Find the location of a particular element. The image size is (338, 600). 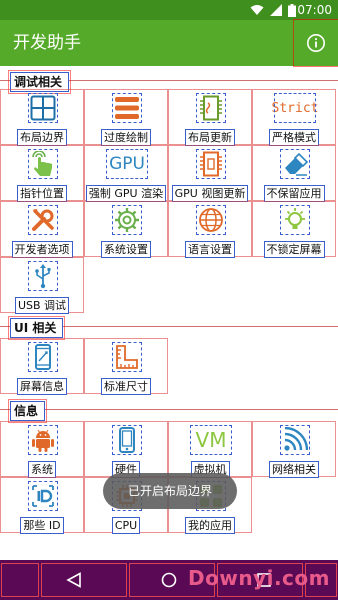

tile-label: 网络相关 is located at coordinates (294, 469).